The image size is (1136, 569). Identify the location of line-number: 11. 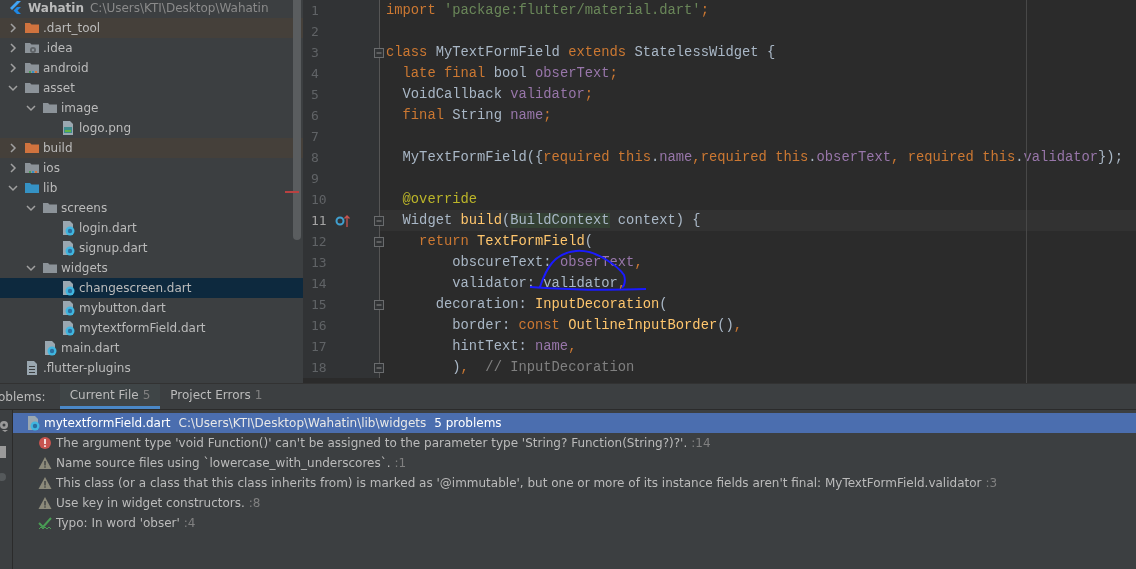
(319, 220).